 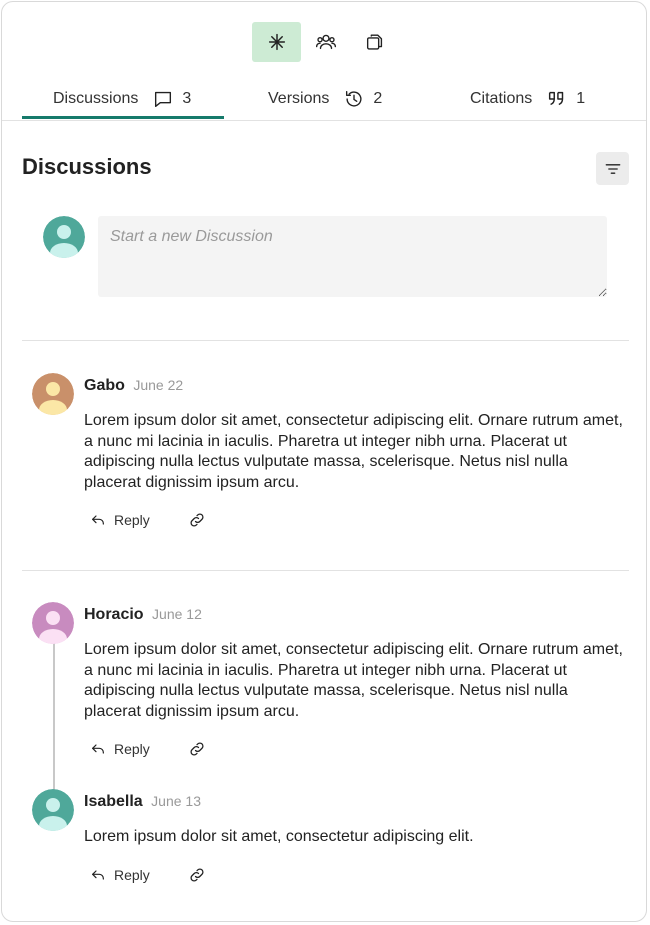 I want to click on page-title: Discussions, so click(x=87, y=166).